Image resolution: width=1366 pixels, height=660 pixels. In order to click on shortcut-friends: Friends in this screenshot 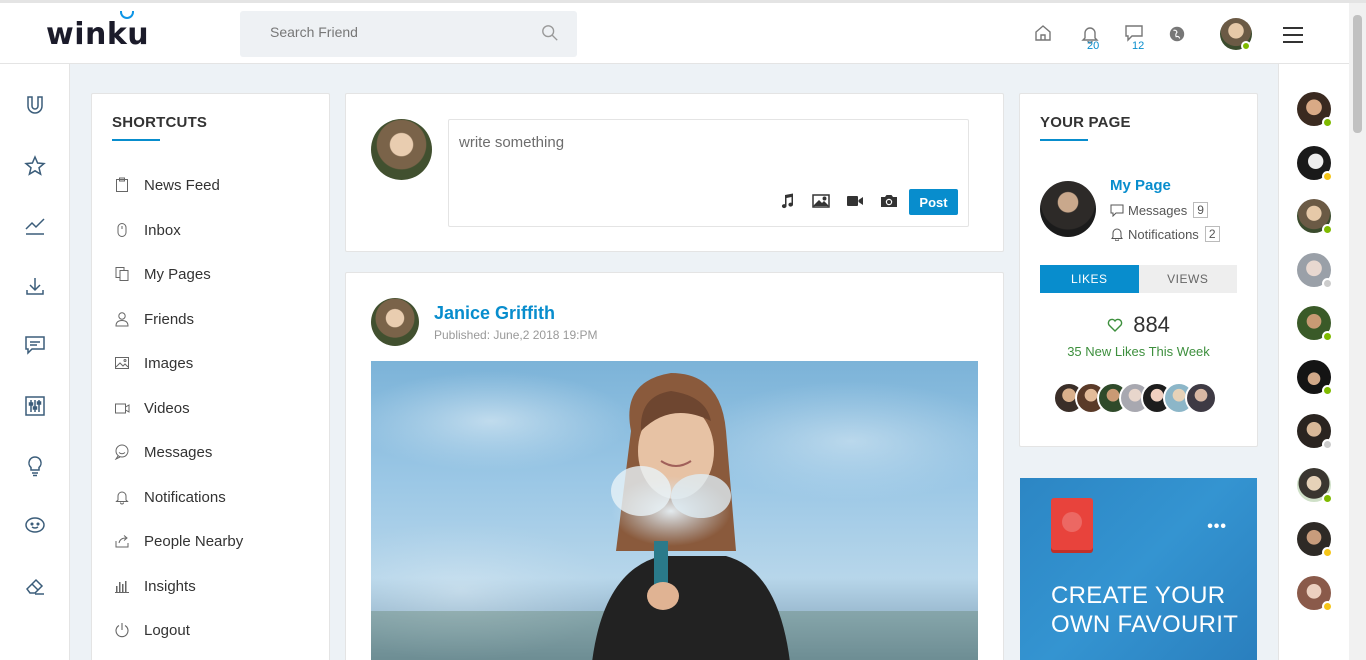, I will do `click(154, 319)`.